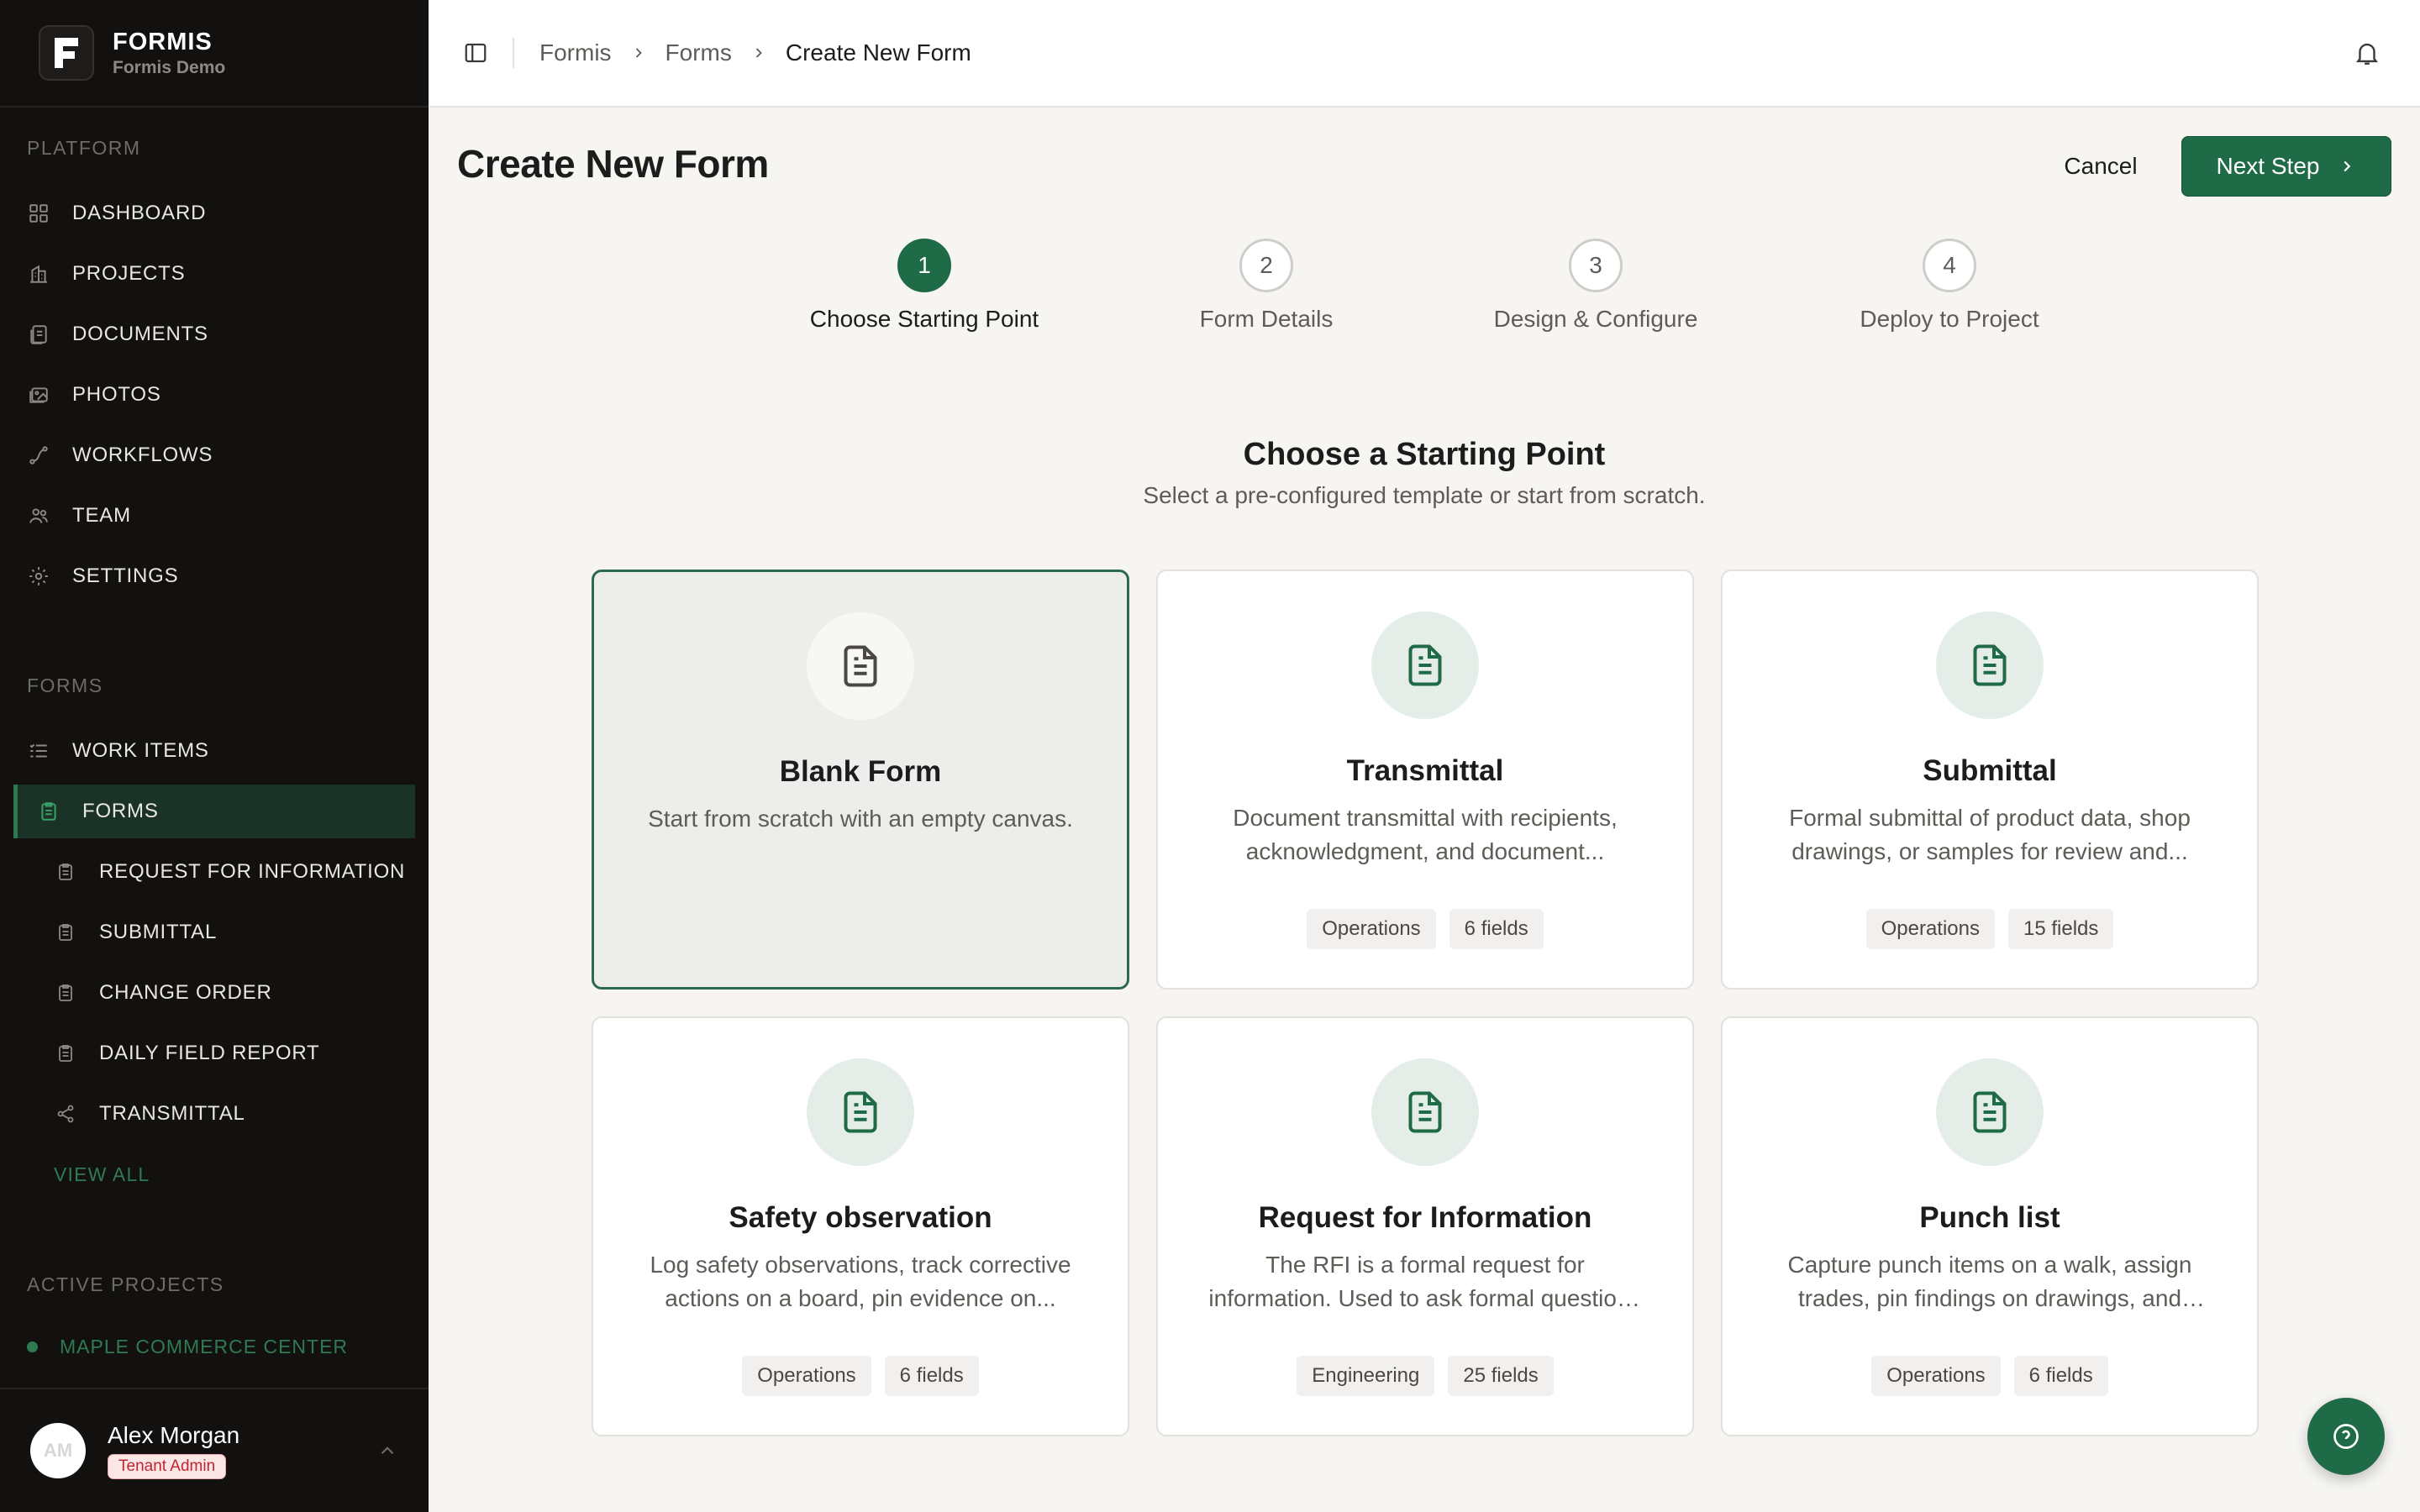  I want to click on brand-name: FORMIS, so click(163, 41).